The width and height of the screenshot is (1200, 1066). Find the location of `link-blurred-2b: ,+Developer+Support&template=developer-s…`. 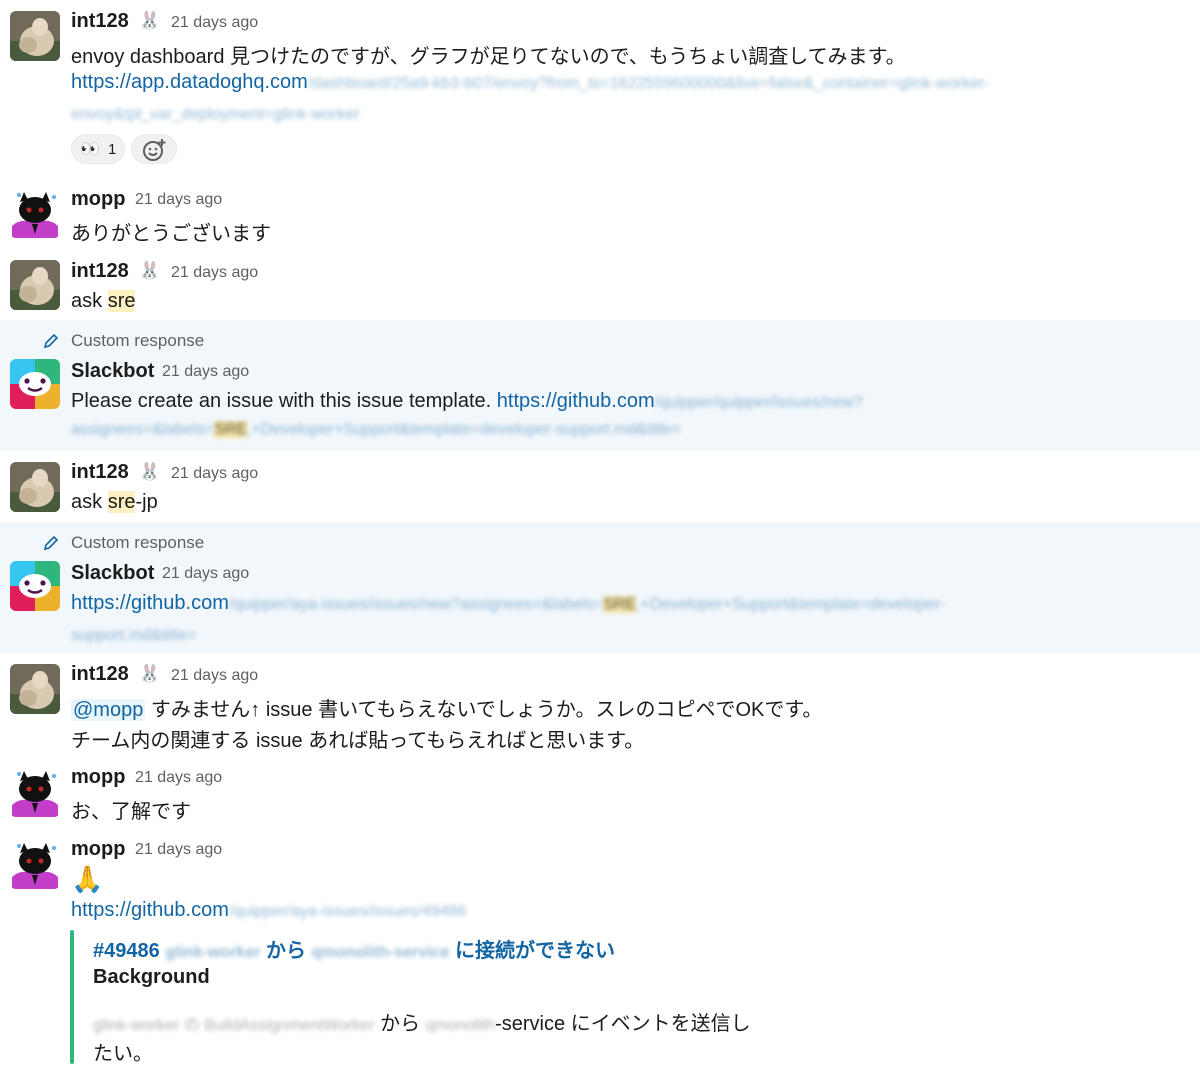

link-blurred-2b: ,+Developer+Support&template=developer-s… is located at coordinates (464, 429).